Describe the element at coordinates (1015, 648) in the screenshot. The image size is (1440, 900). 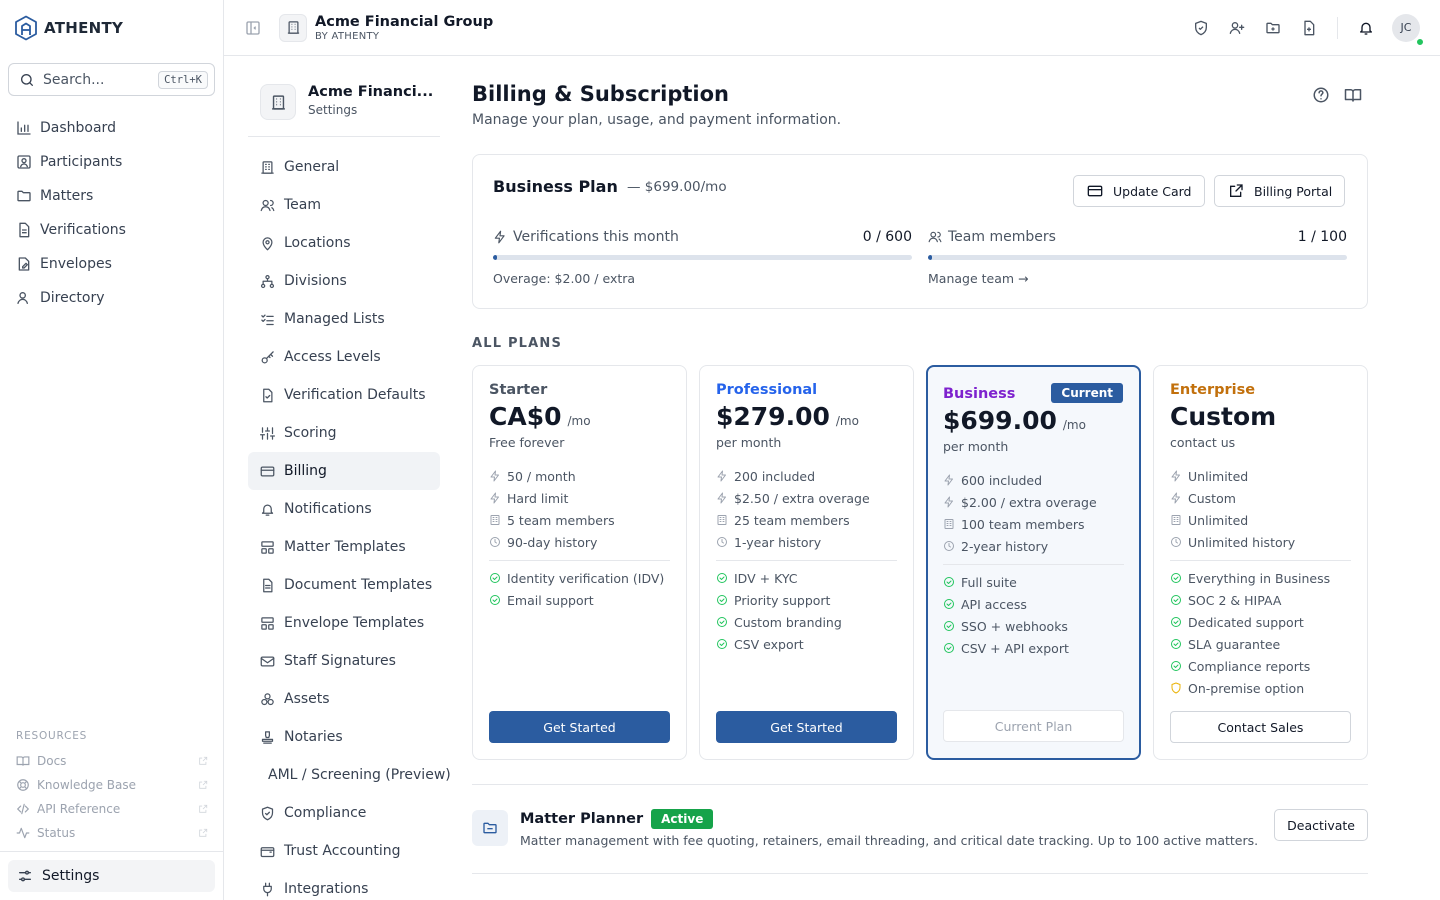
I see `feature-text: CSV + API export` at that location.